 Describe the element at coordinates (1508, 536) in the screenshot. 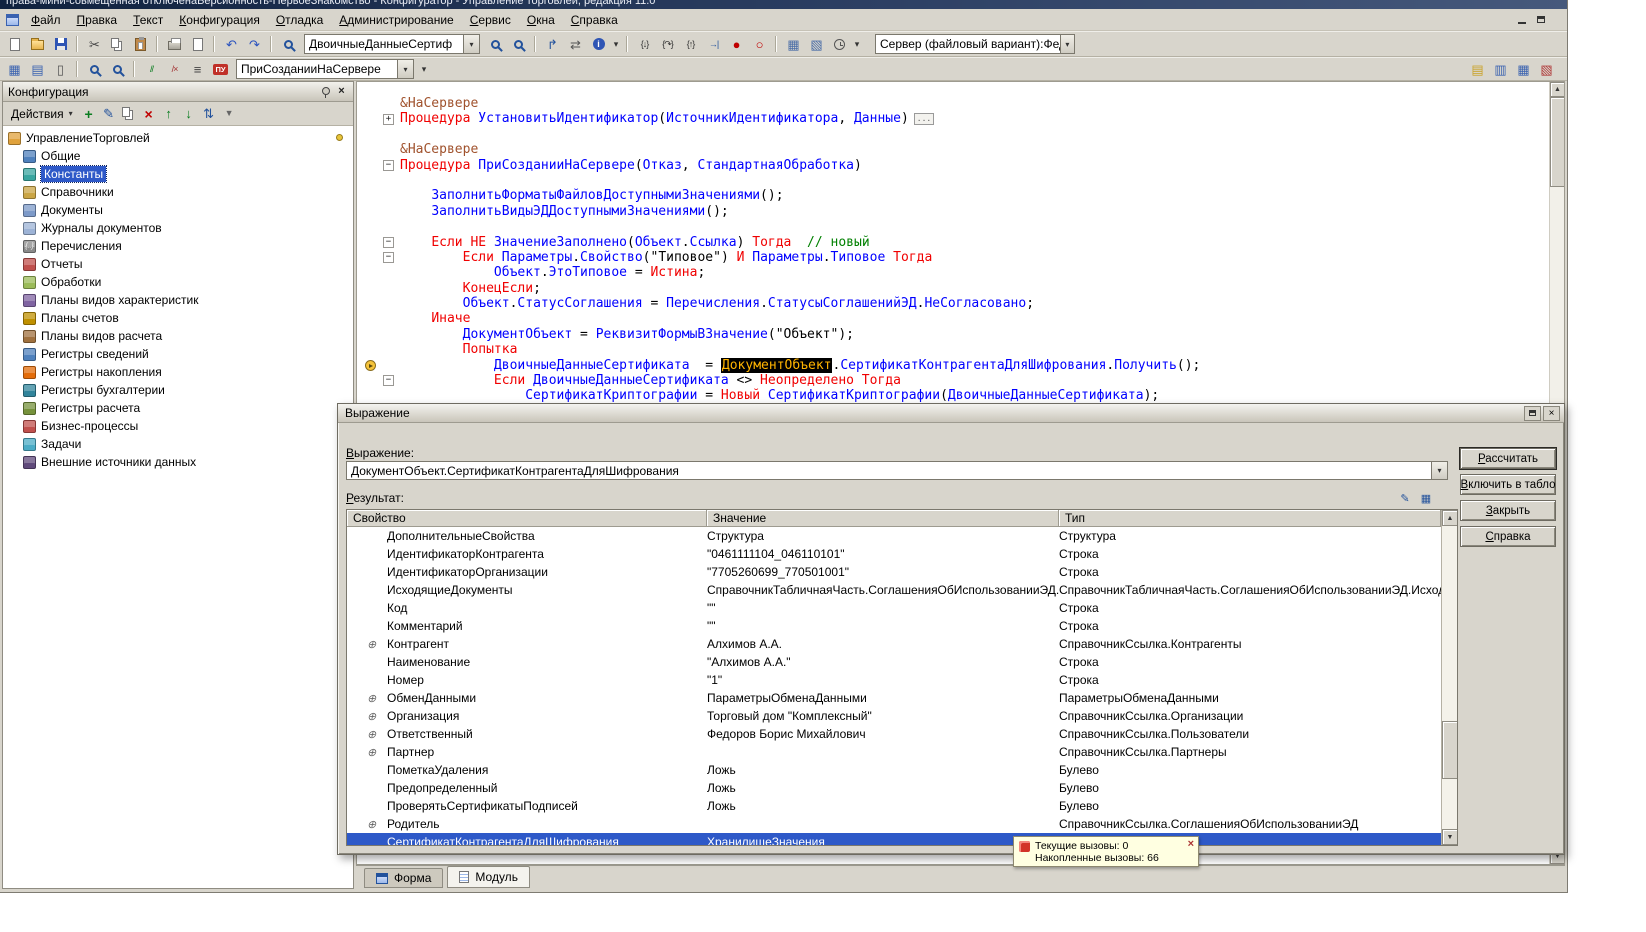

I see `help-button: Справка` at that location.